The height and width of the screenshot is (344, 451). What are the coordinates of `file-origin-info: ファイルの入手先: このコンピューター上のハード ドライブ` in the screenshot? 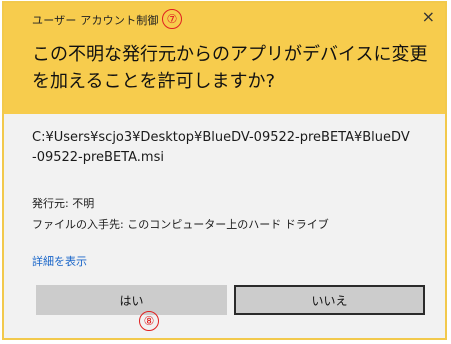 It's located at (180, 224).